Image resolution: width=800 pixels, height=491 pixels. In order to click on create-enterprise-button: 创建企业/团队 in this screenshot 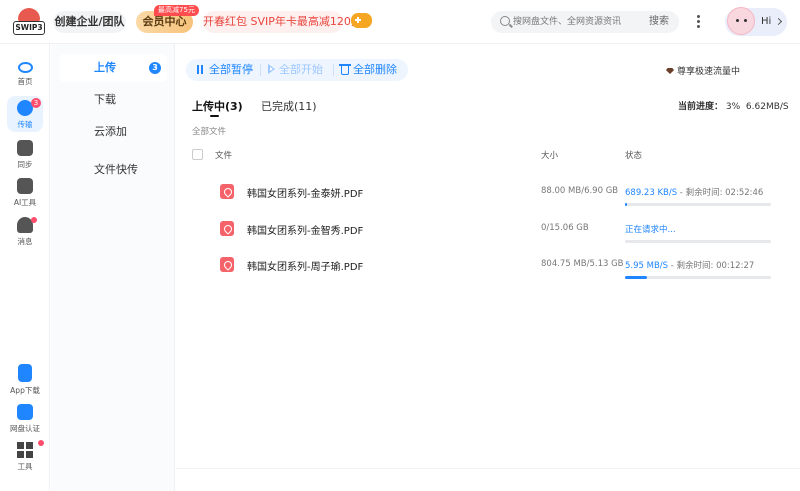, I will do `click(89, 22)`.